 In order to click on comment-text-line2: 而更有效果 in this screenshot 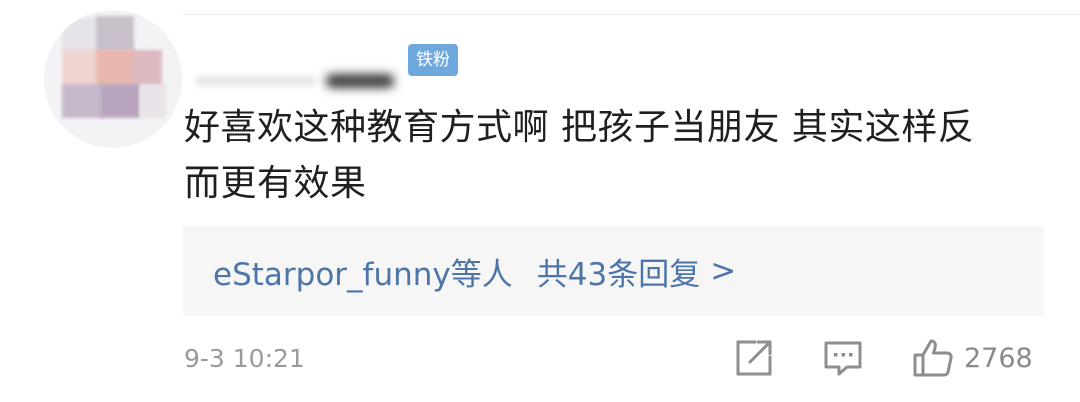, I will do `click(275, 183)`.